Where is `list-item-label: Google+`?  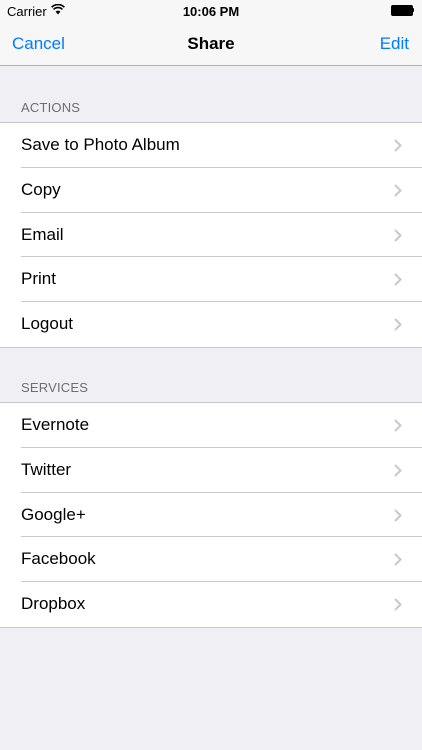 list-item-label: Google+ is located at coordinates (53, 514).